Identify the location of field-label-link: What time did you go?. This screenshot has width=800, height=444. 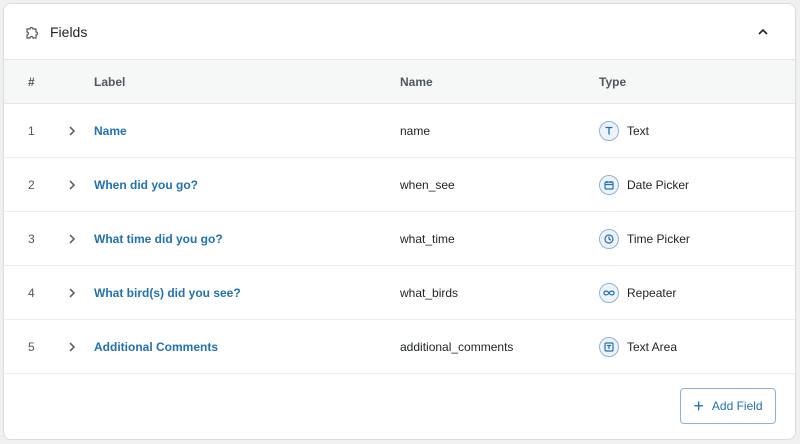
(158, 239).